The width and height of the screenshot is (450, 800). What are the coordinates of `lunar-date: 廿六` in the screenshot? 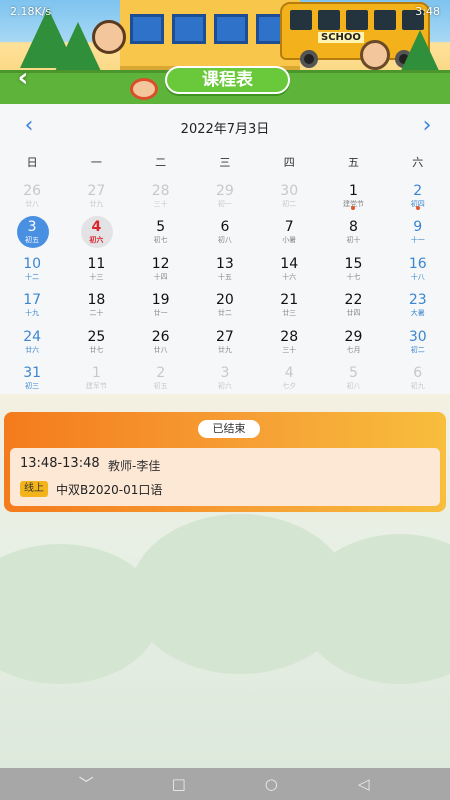 It's located at (32, 349).